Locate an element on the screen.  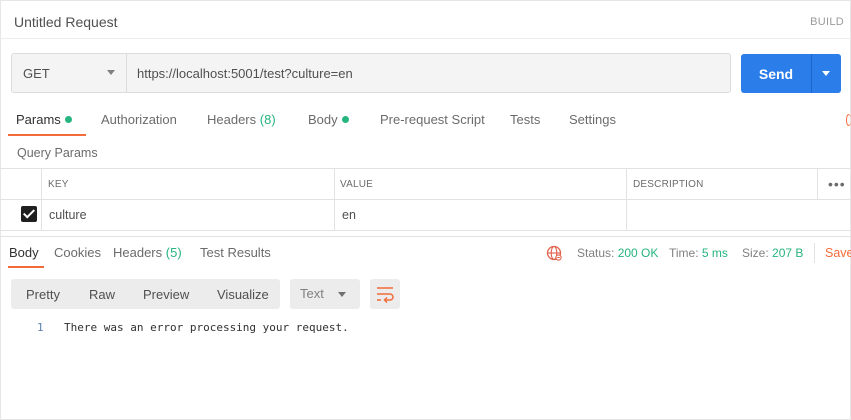
param-enabled-checkbox is located at coordinates (29, 214).